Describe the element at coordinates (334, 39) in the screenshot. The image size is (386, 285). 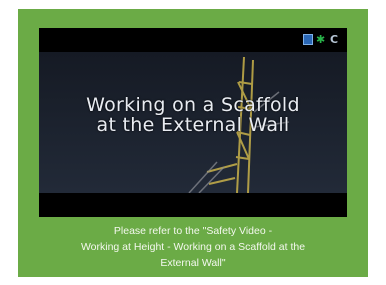
I see `grey-c-logo-icon: C` at that location.